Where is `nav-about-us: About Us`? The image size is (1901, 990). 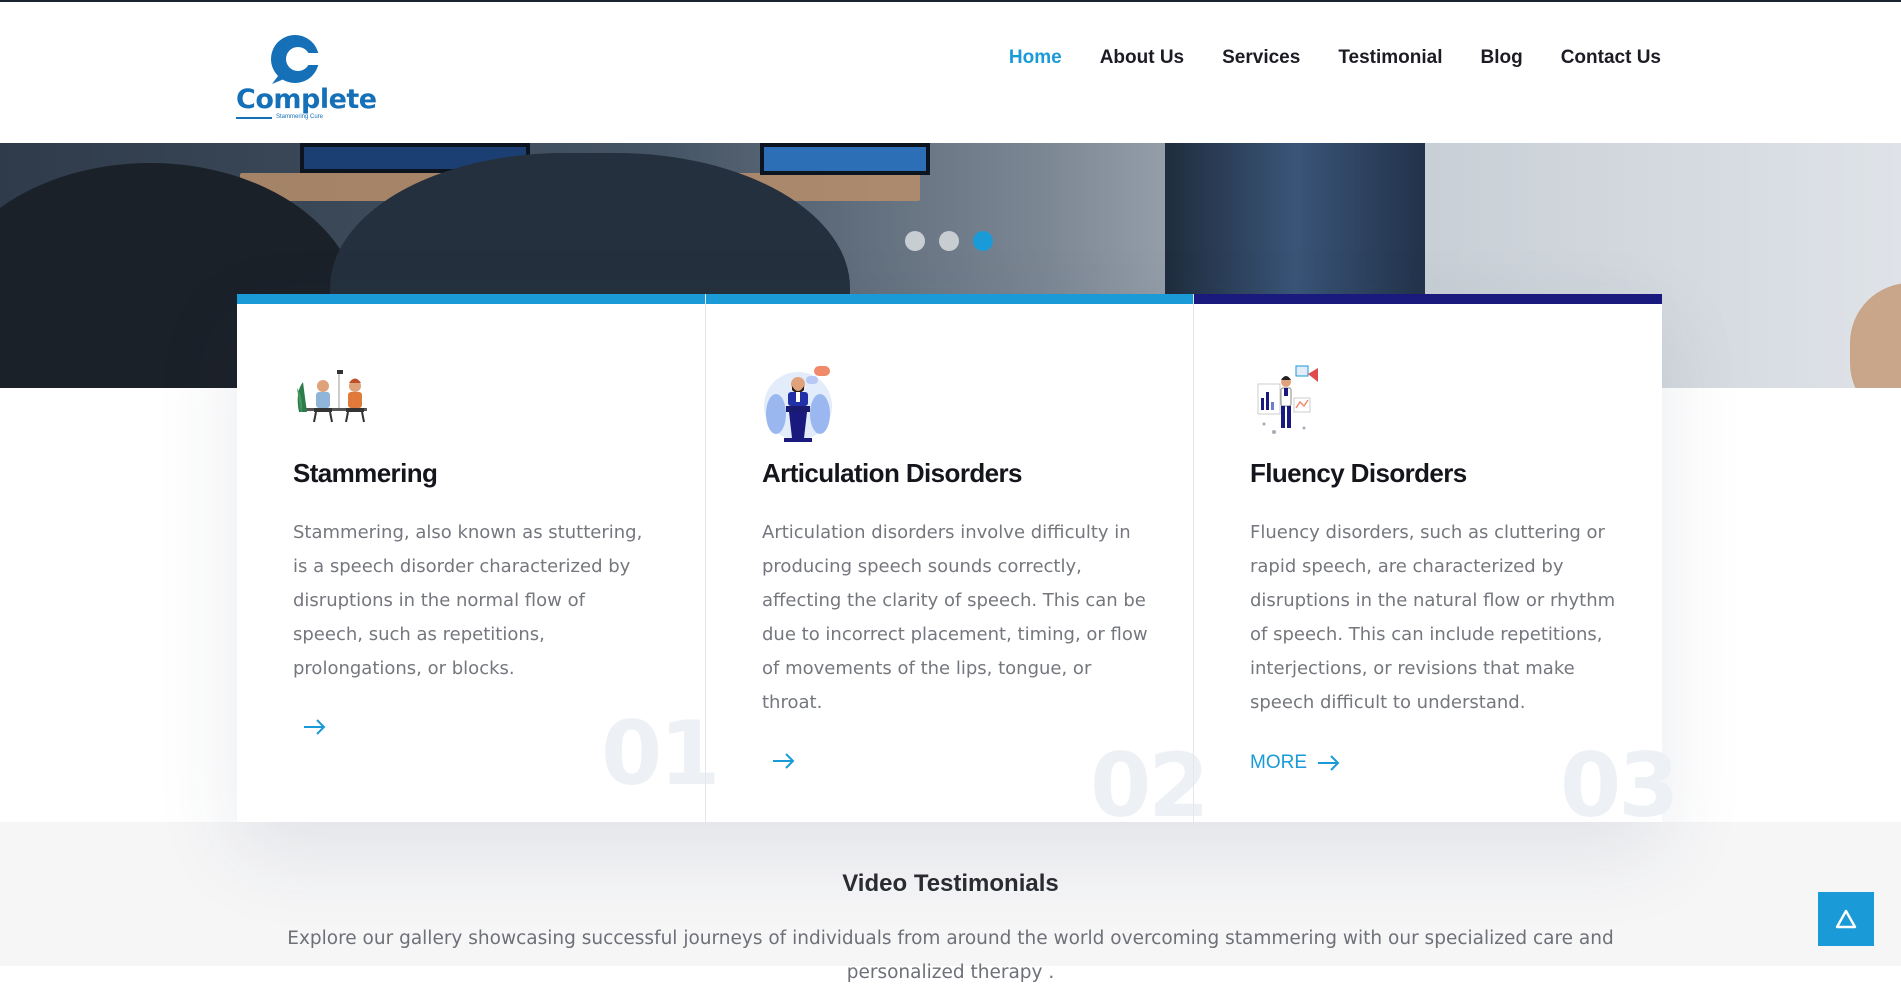 nav-about-us: About Us is located at coordinates (1142, 58).